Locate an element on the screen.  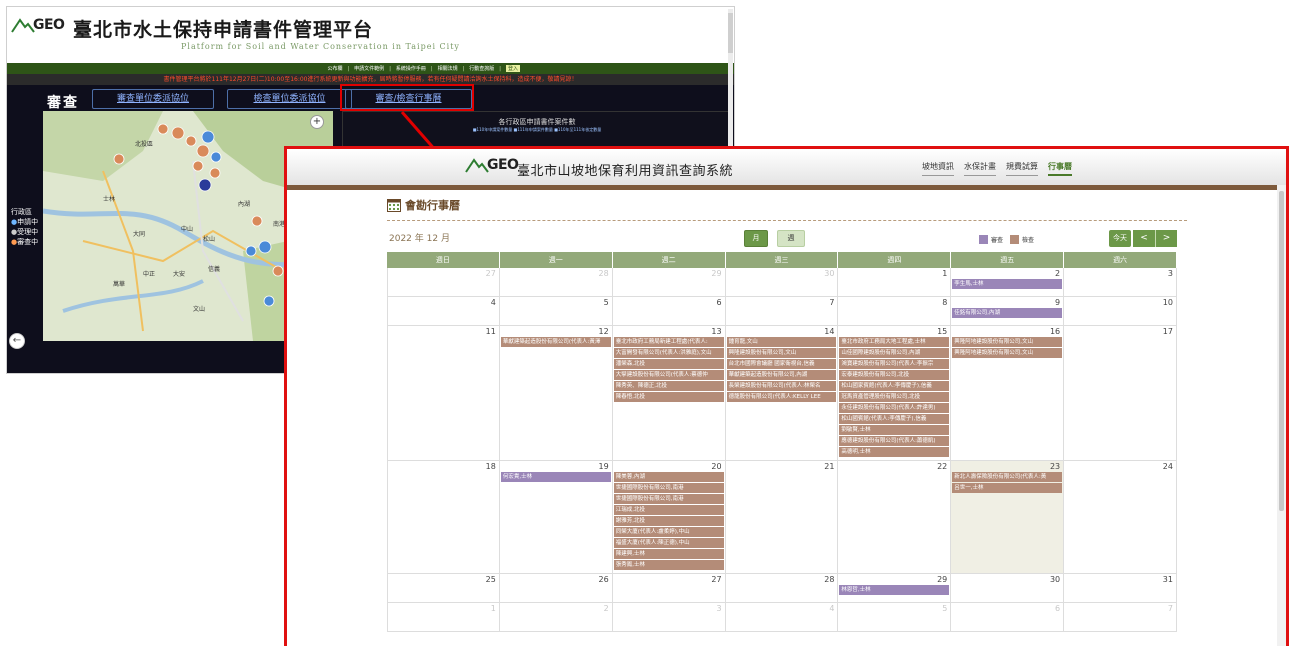
inspection-event: 應德建設股份有限公司(代表人:蕭德凱) is located at coordinates (894, 441).